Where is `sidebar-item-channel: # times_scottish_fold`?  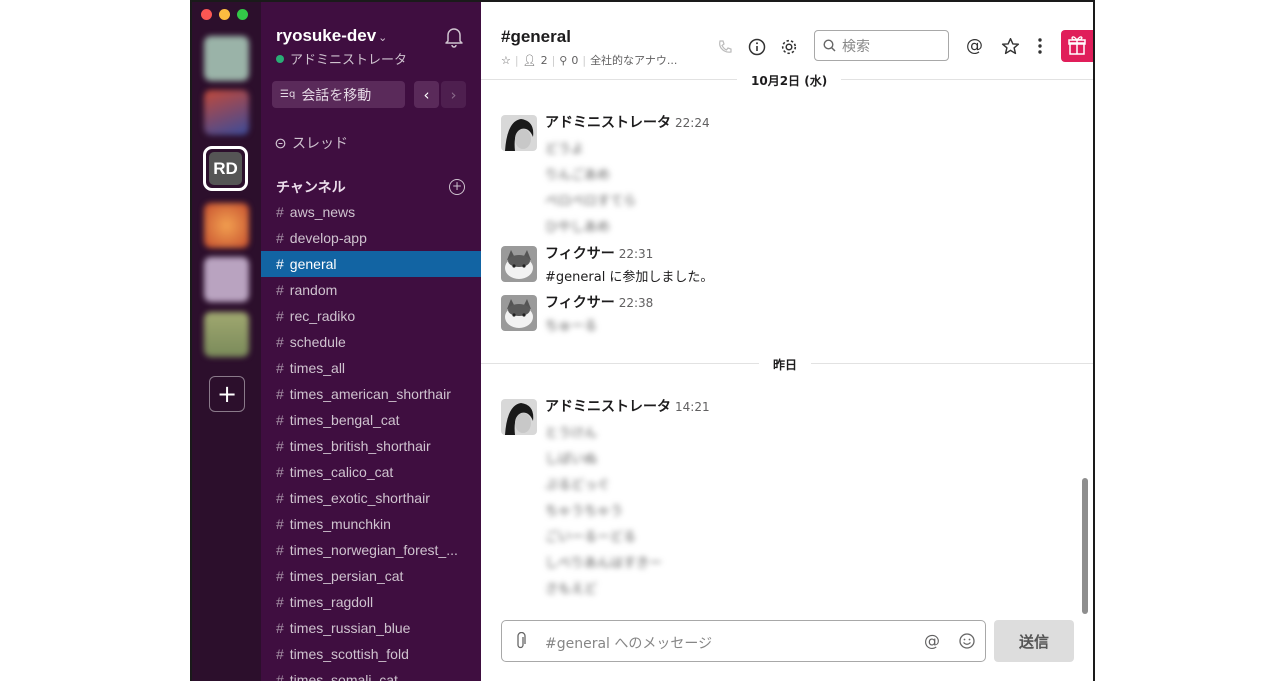
sidebar-item-channel: # times_scottish_fold is located at coordinates (371, 654).